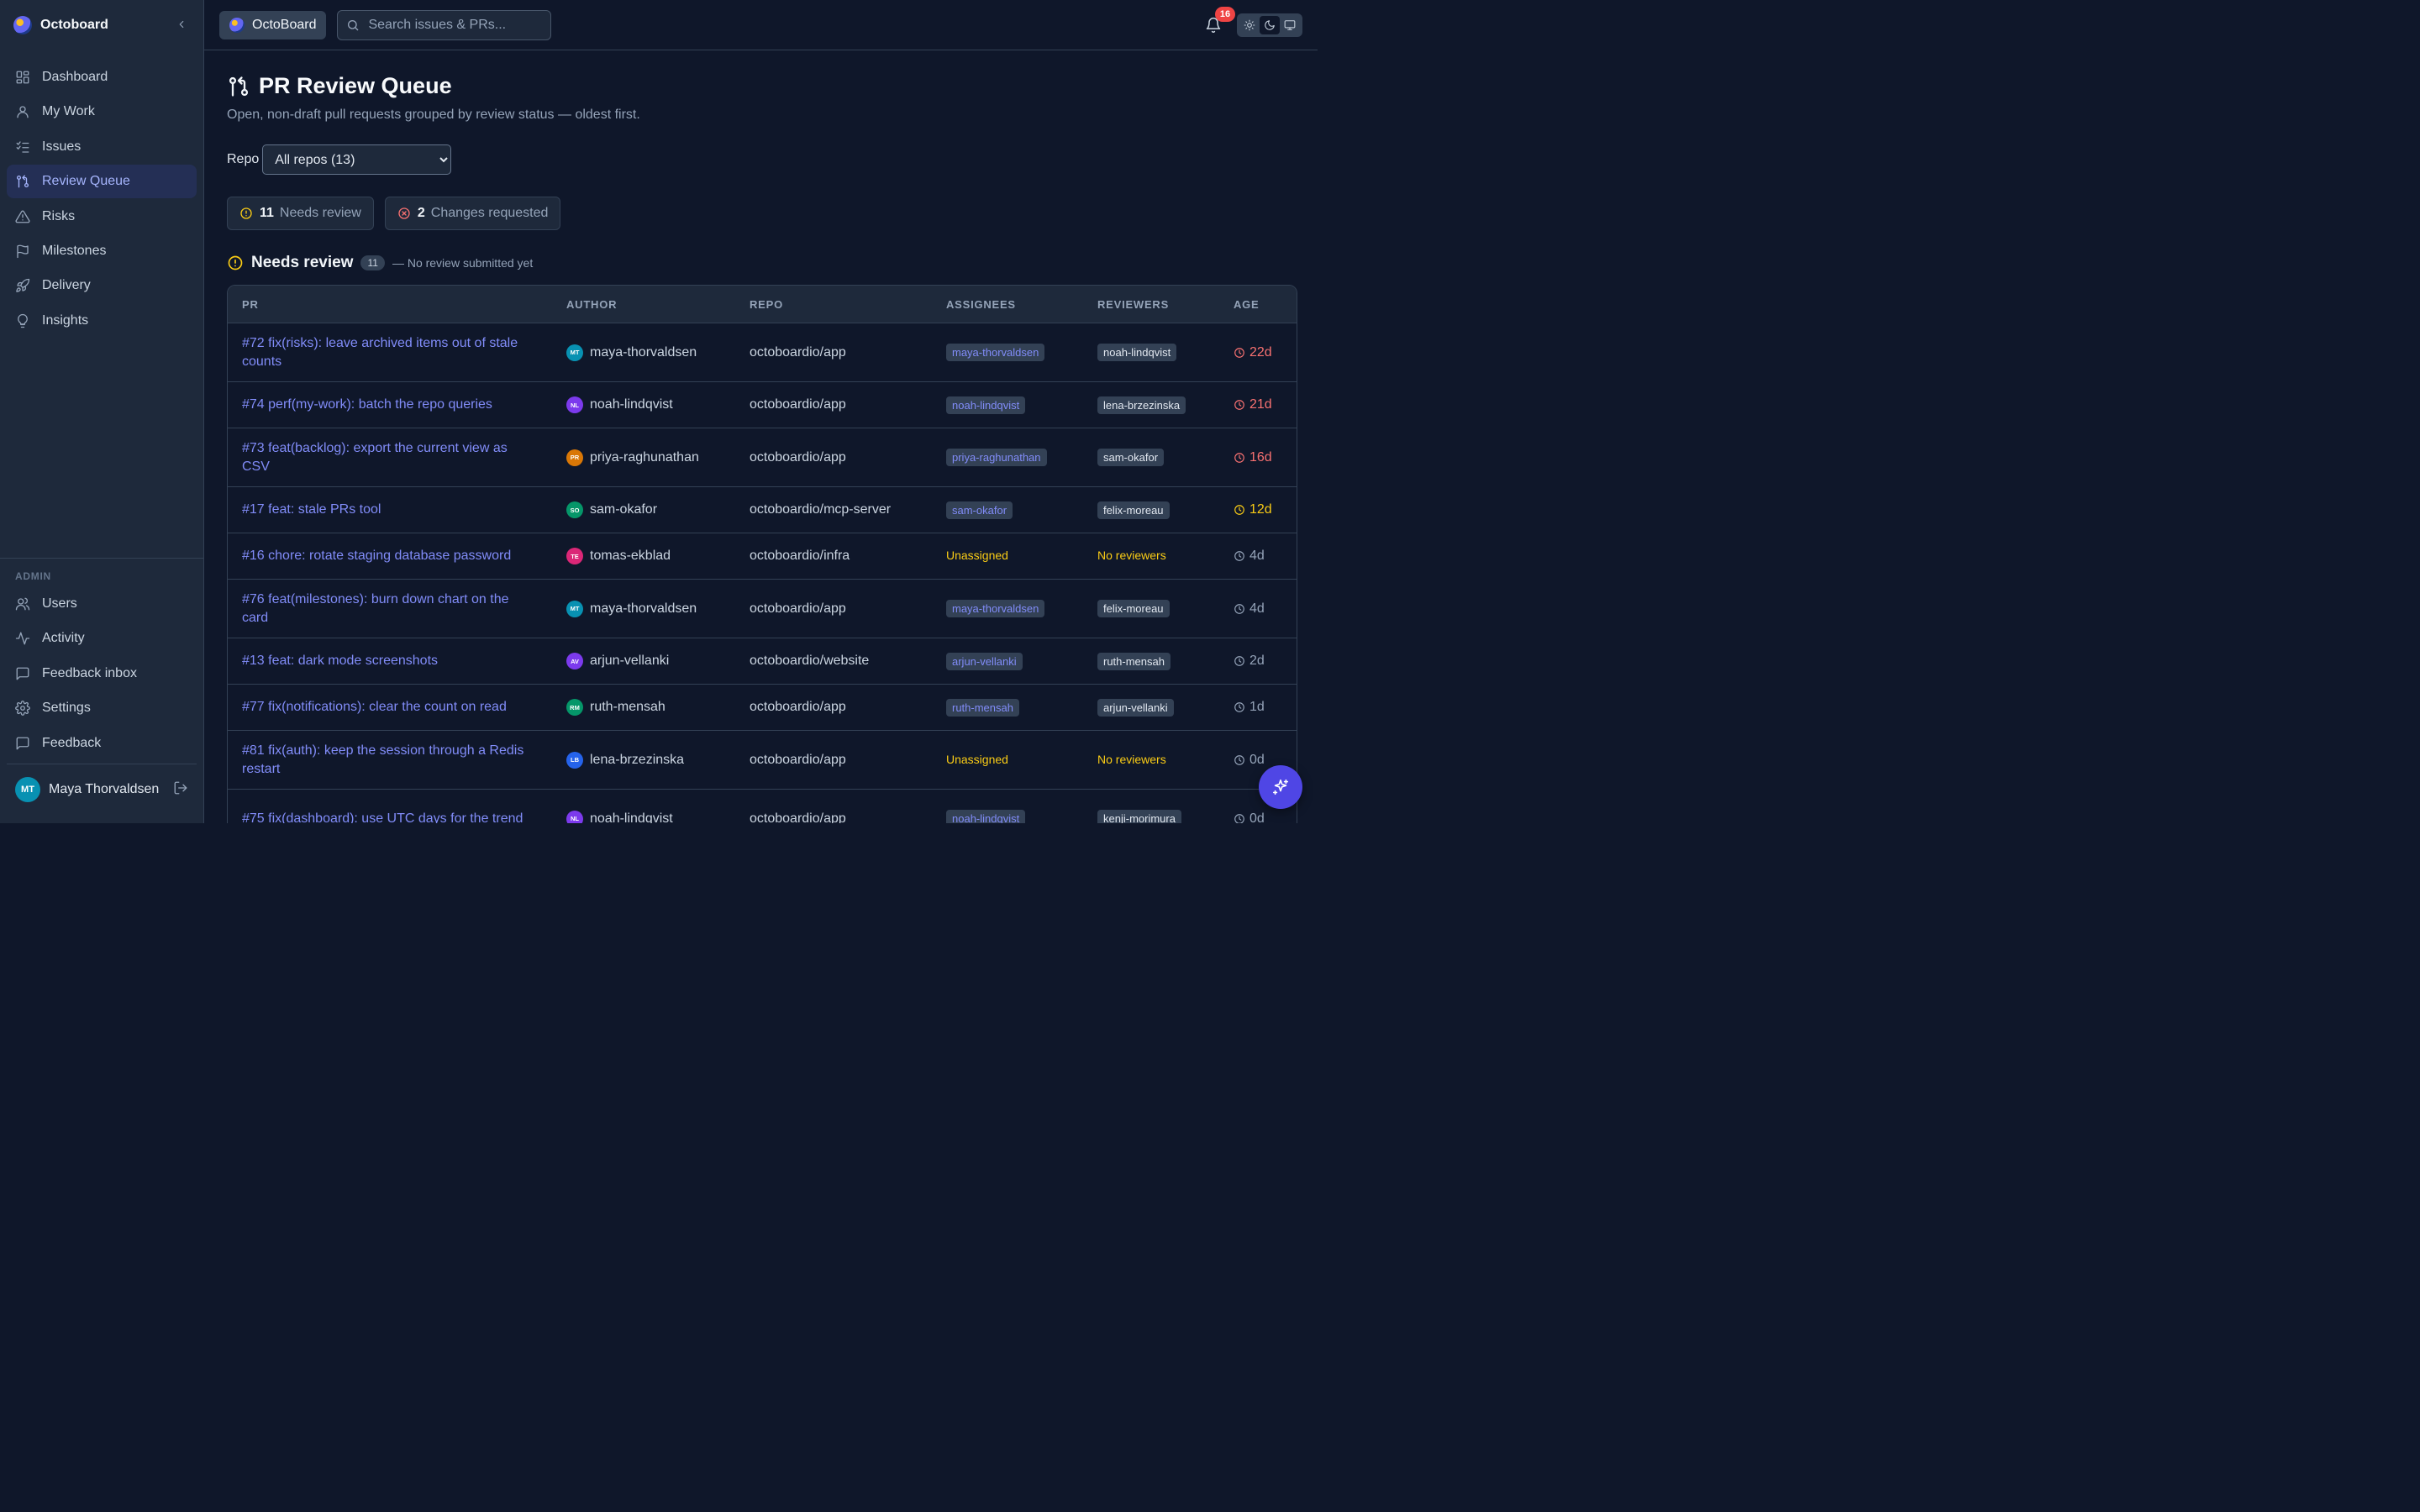 The height and width of the screenshot is (1512, 2420). I want to click on author-name: arjun-vellanki, so click(630, 661).